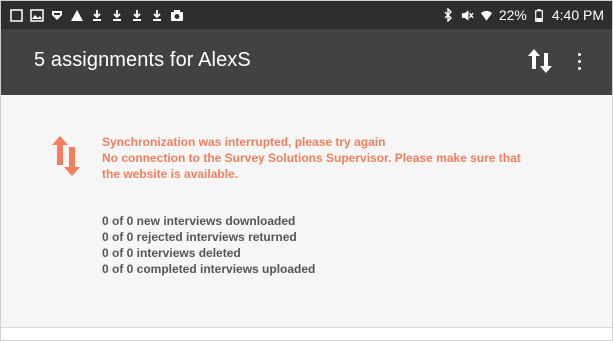 This screenshot has width=613, height=341. I want to click on badge-icon, so click(56, 15).